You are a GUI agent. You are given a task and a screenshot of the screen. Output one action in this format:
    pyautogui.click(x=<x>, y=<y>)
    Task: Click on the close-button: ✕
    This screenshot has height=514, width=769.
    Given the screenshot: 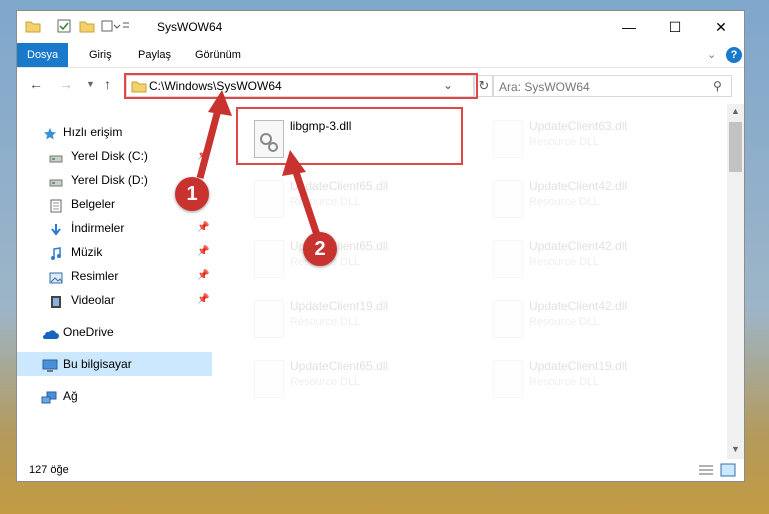 What is the action you would take?
    pyautogui.click(x=721, y=27)
    